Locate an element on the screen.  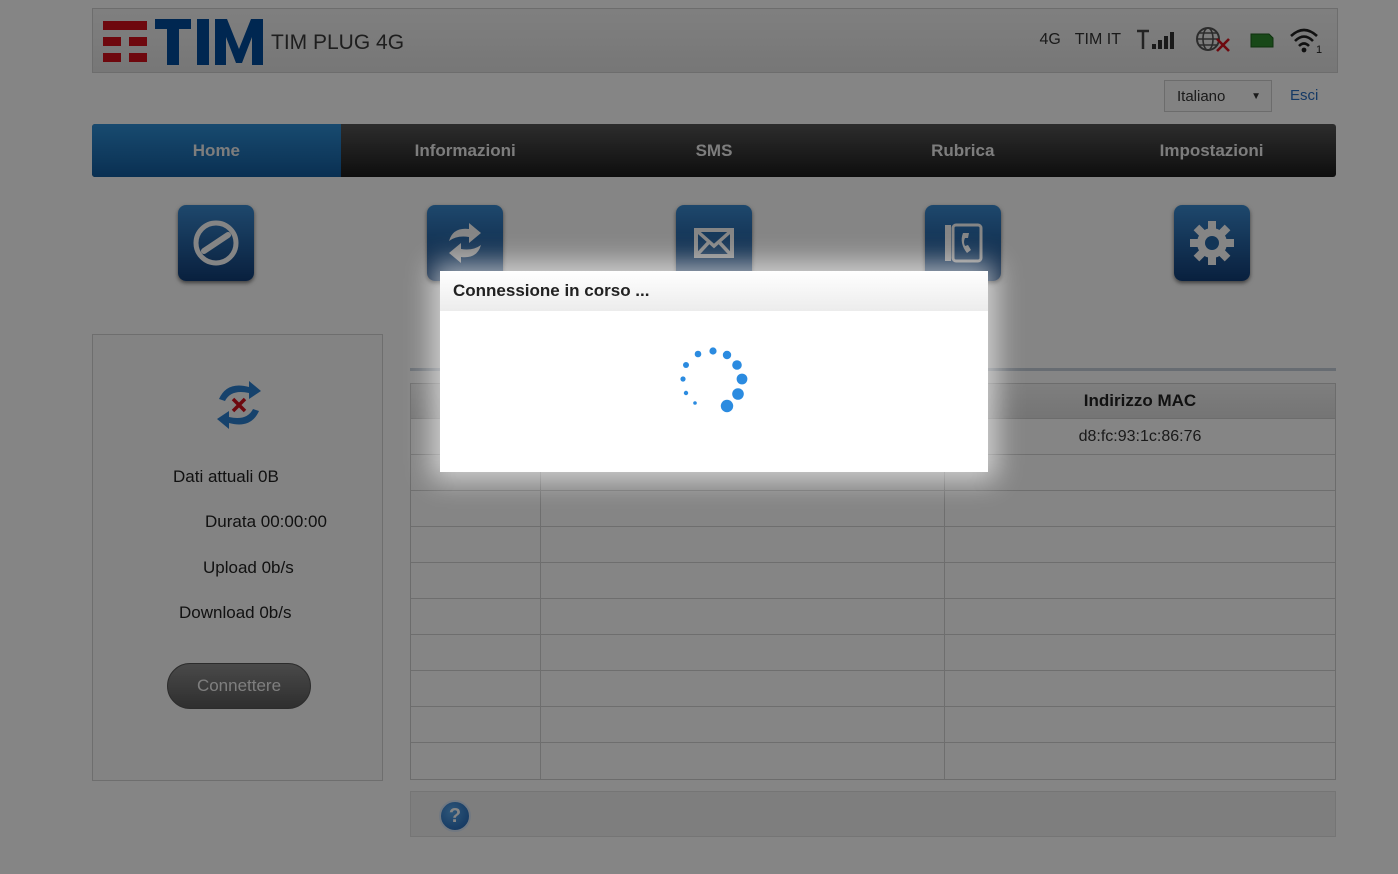
loading-spinner-icon is located at coordinates (714, 380).